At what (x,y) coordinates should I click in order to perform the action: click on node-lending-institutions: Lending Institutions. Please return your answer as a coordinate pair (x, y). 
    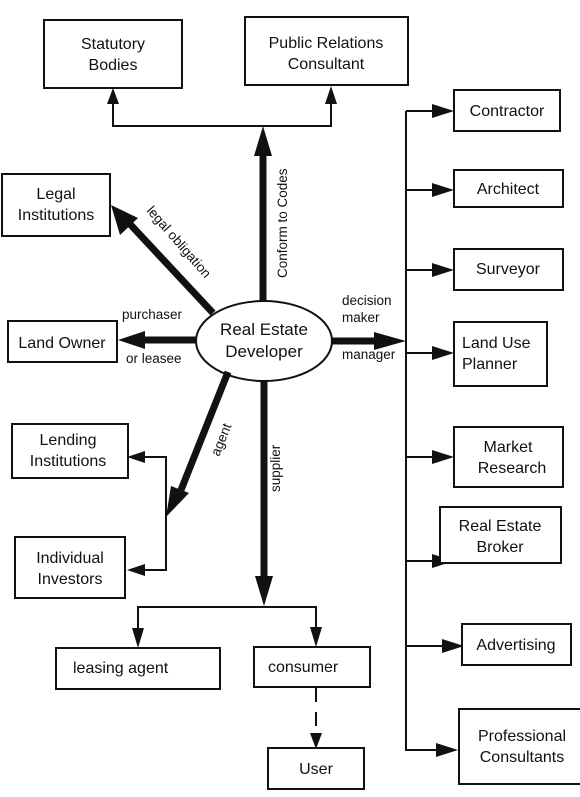
    Looking at the image, I should click on (70, 451).